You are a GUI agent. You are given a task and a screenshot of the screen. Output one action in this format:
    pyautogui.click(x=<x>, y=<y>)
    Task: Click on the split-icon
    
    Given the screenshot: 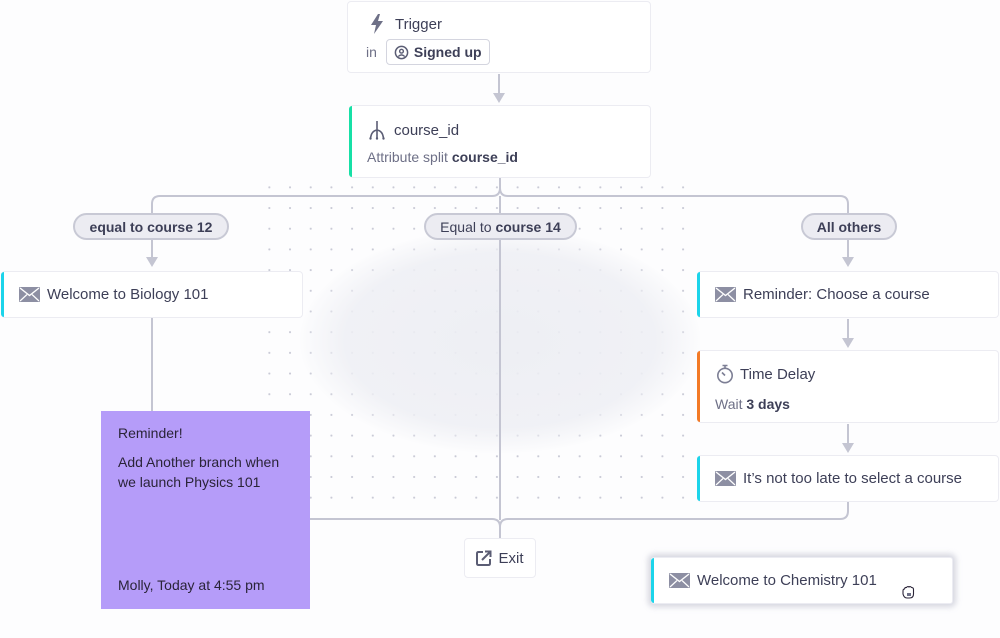 What is the action you would take?
    pyautogui.click(x=377, y=130)
    